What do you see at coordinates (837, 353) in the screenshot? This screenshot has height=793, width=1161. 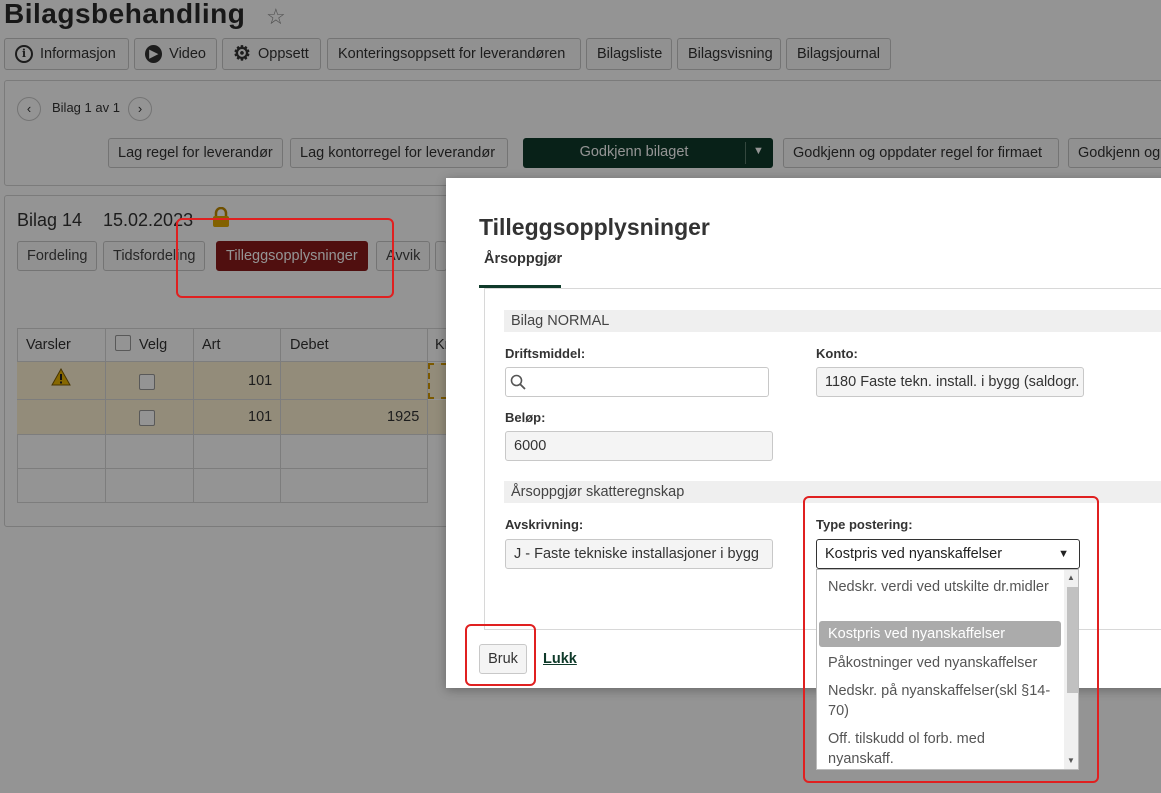 I see `konto-label: Konto:` at bounding box center [837, 353].